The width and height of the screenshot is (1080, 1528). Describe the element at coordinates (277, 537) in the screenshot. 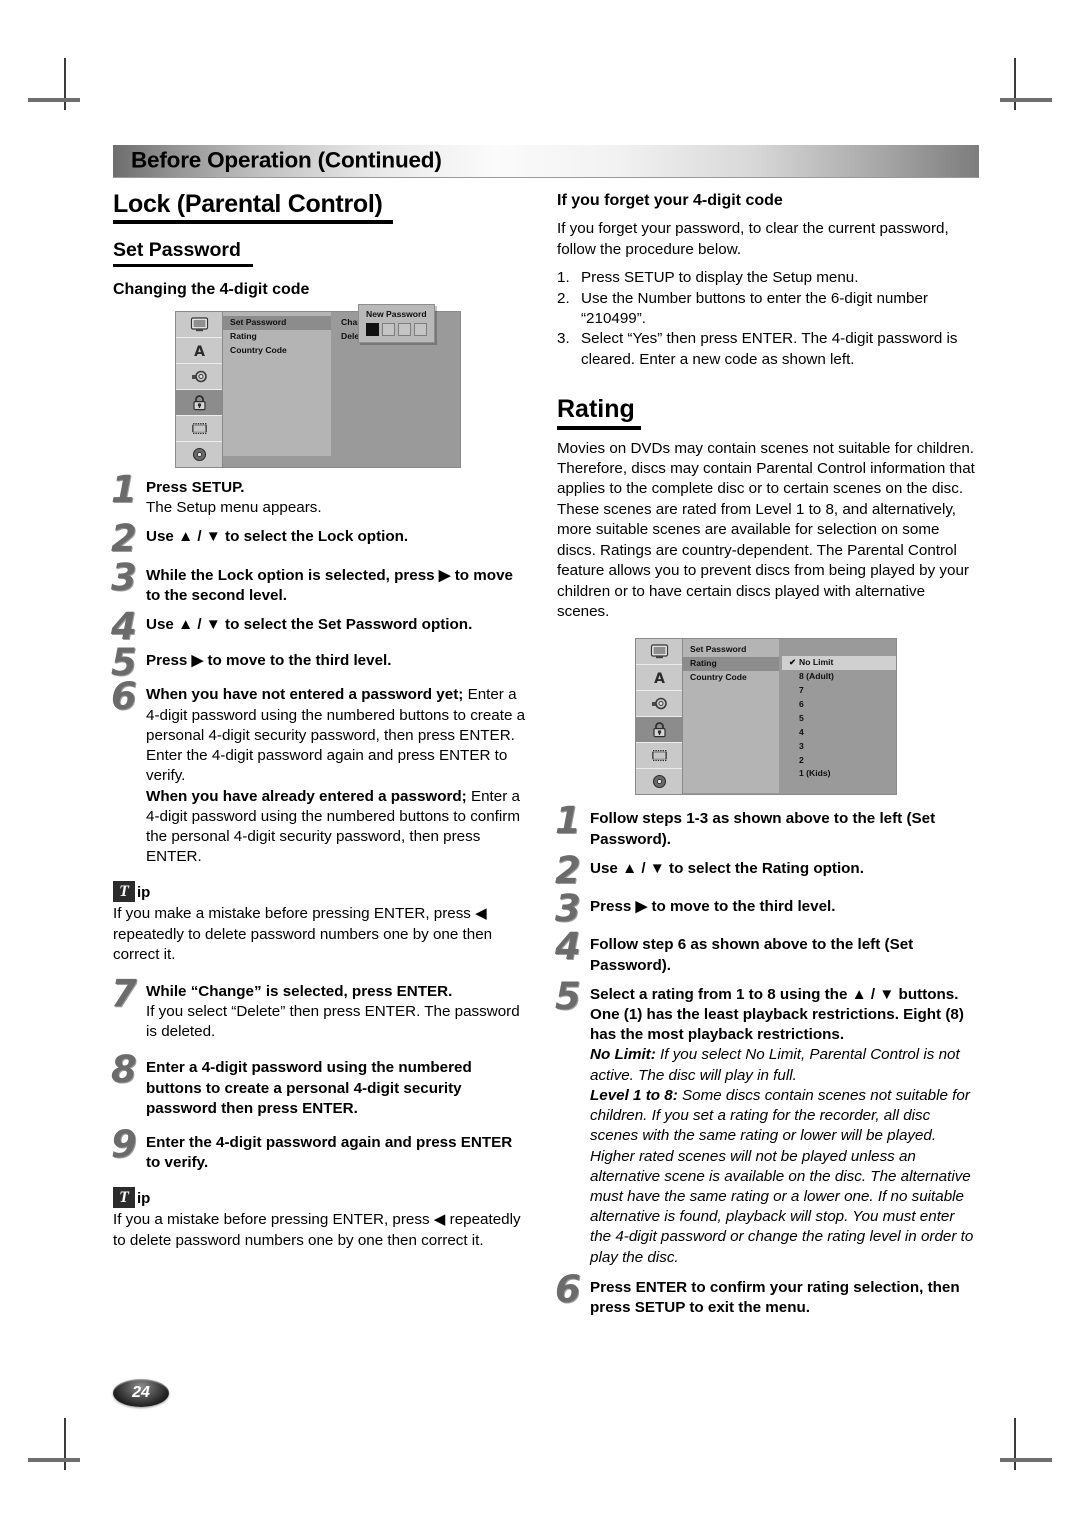

I see `step-bold-text: Use ▲ / ▼ to select the Lock option.` at that location.